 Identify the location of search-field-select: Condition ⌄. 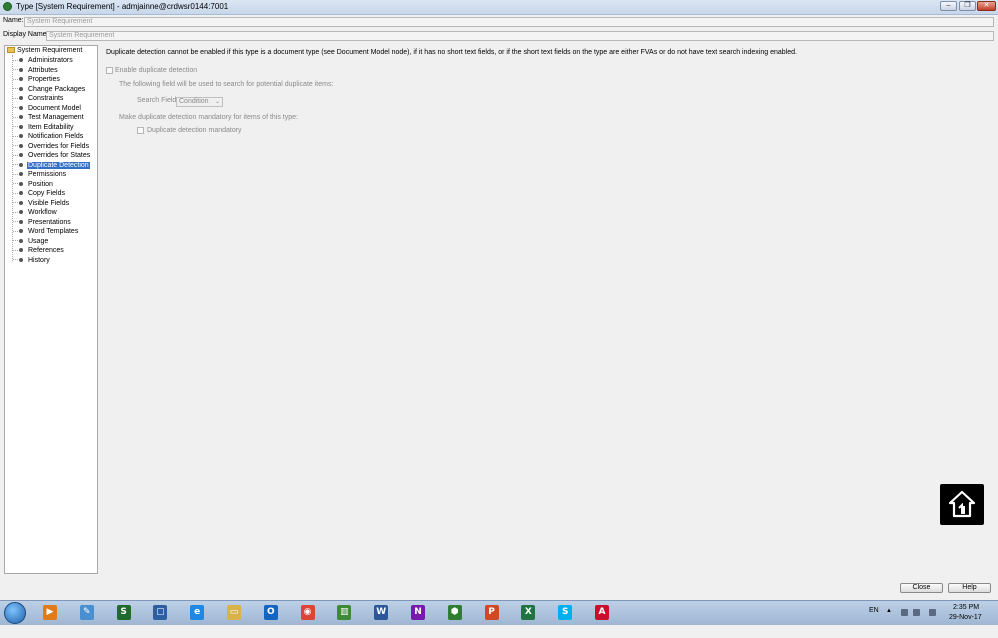
(199, 102).